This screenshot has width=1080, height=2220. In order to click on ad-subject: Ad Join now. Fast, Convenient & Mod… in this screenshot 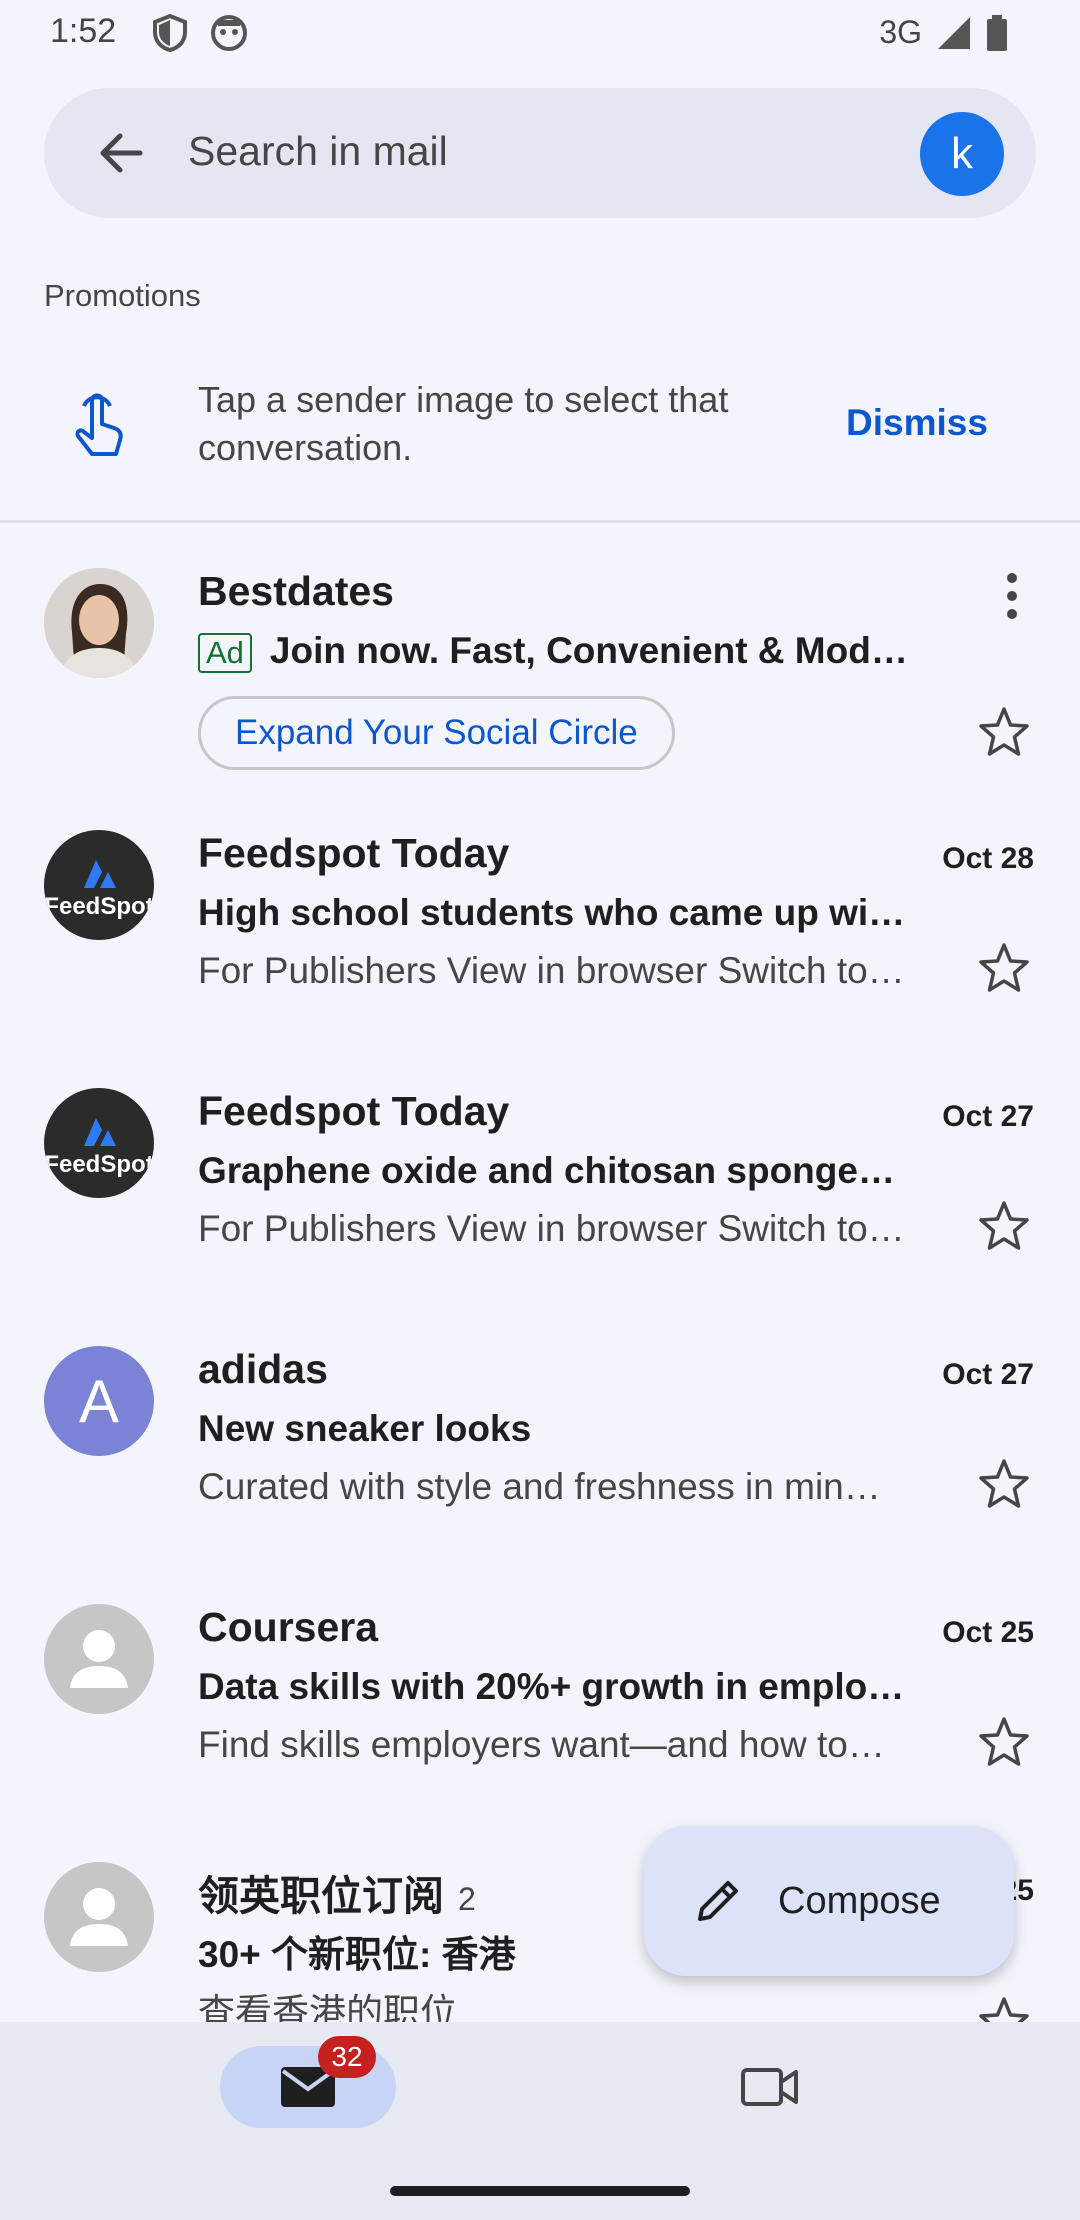, I will do `click(574, 651)`.